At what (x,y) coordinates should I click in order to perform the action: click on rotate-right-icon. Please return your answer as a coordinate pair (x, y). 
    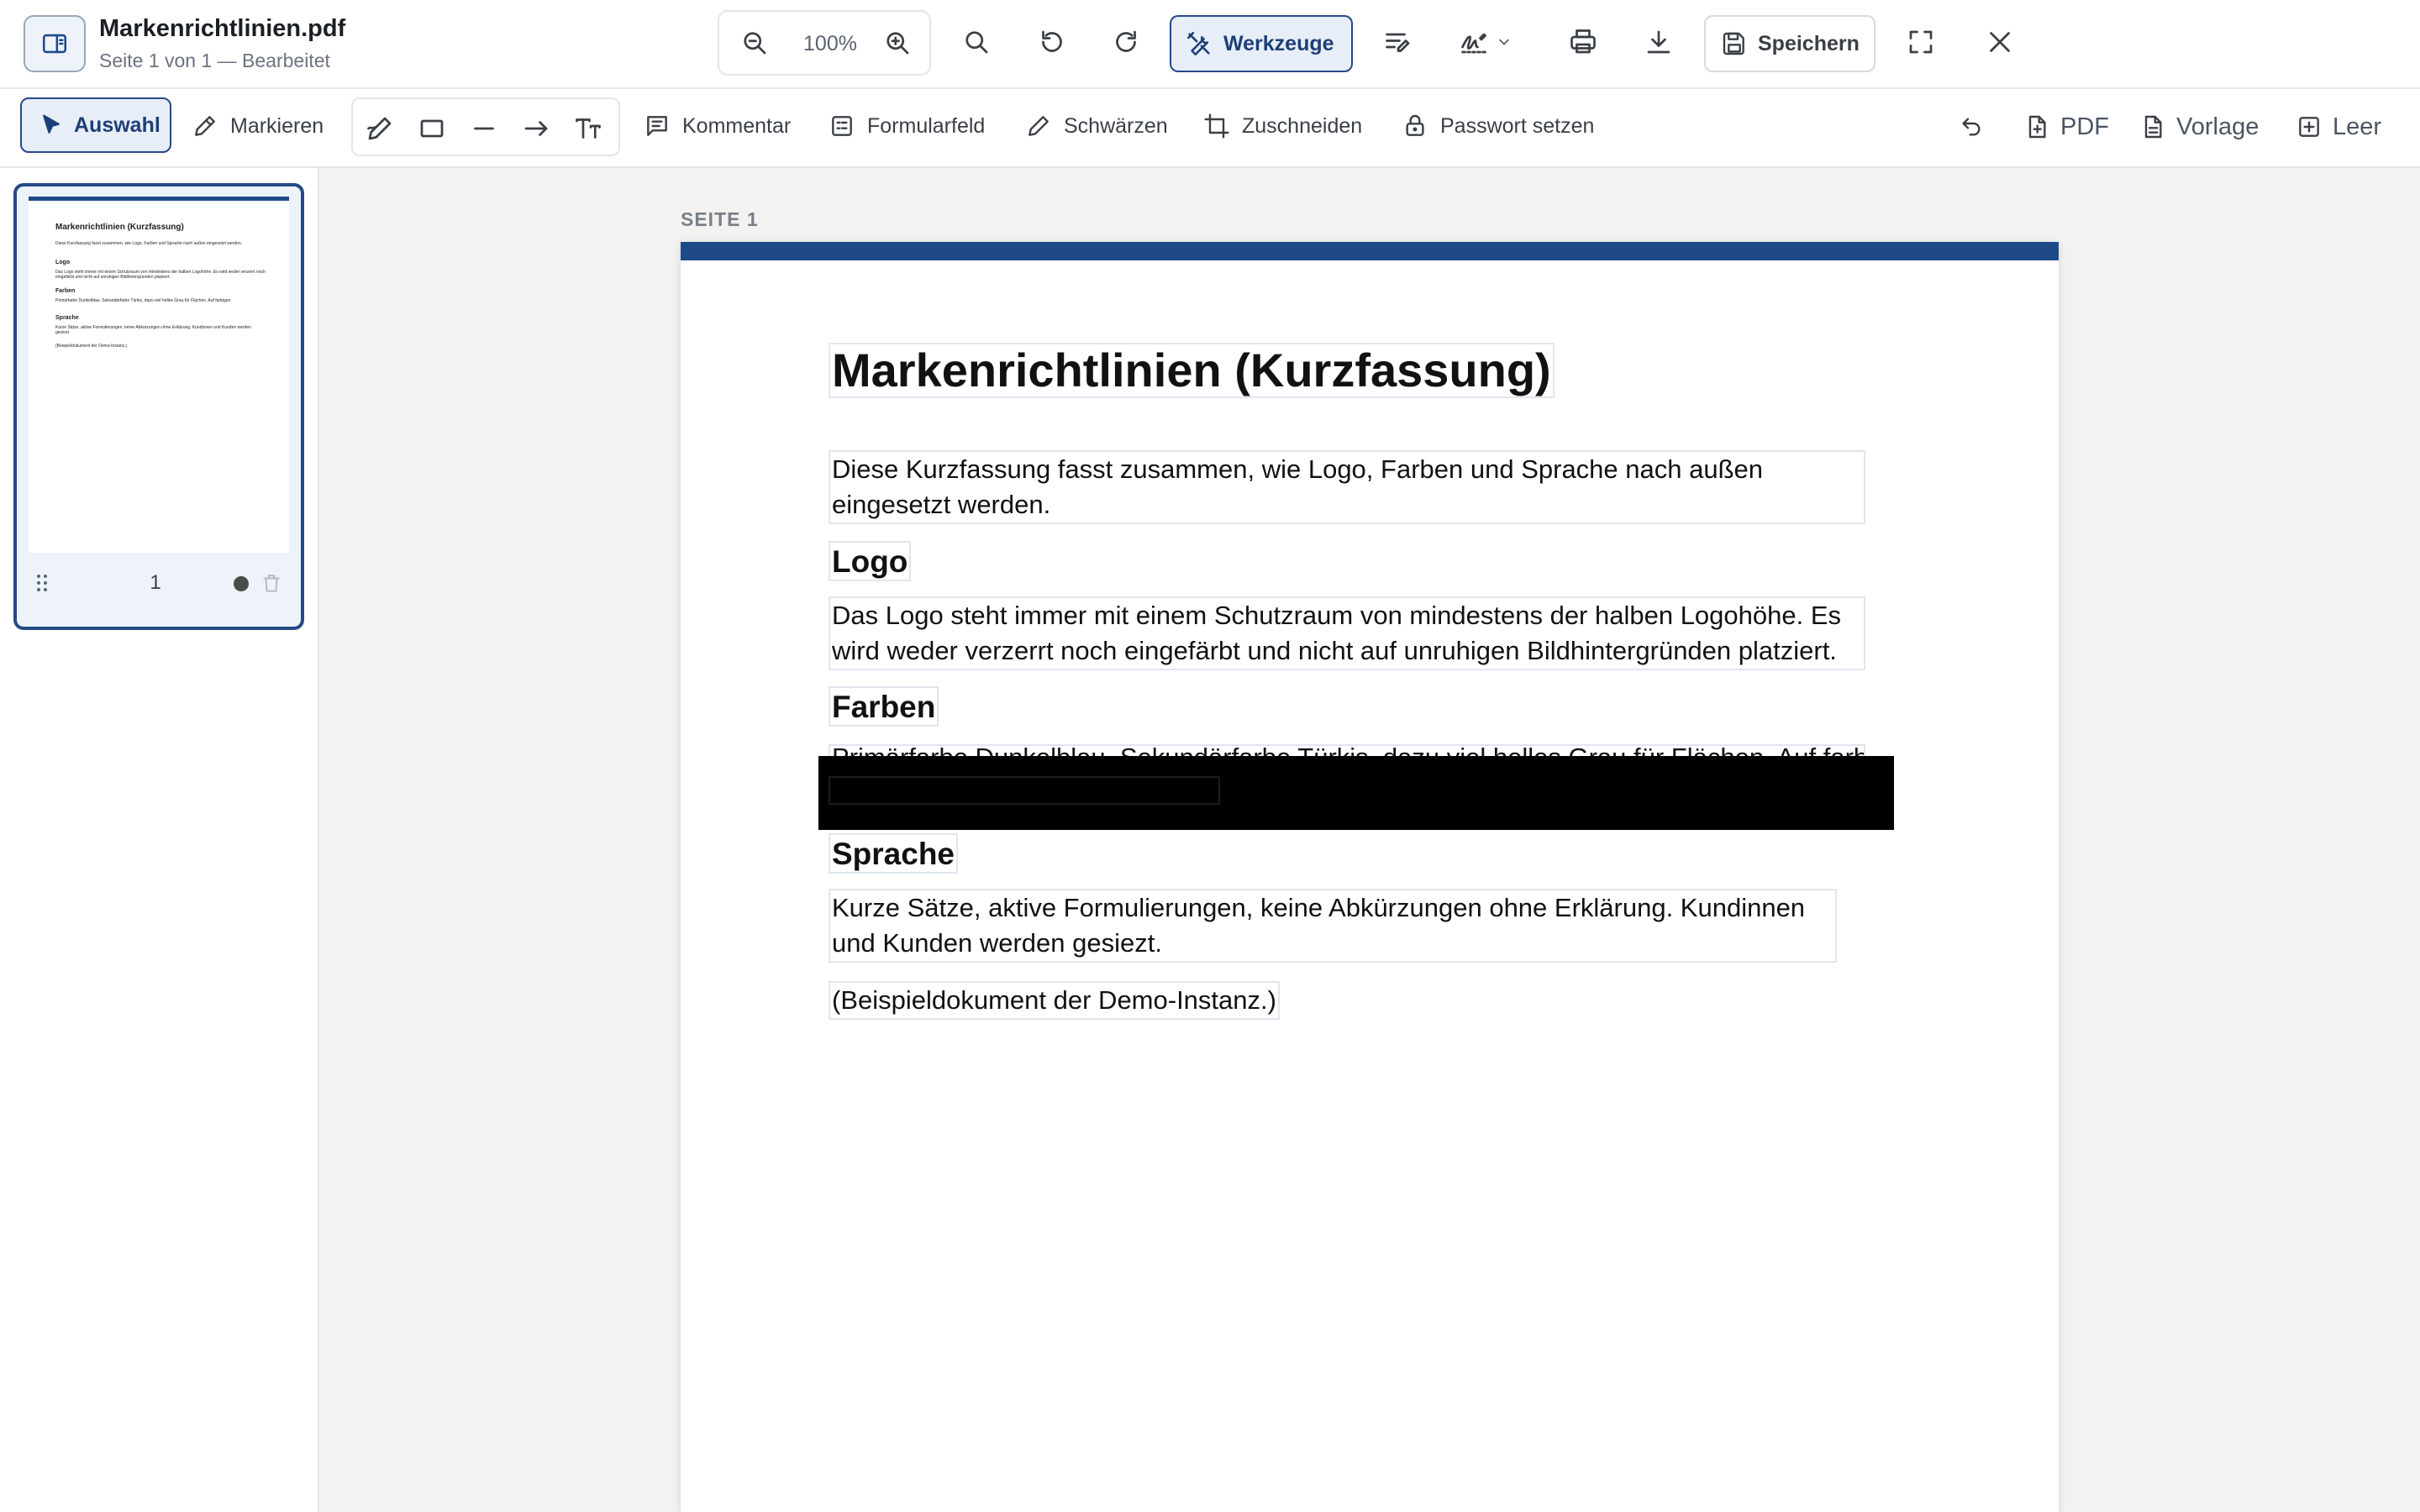
    Looking at the image, I should click on (1126, 41).